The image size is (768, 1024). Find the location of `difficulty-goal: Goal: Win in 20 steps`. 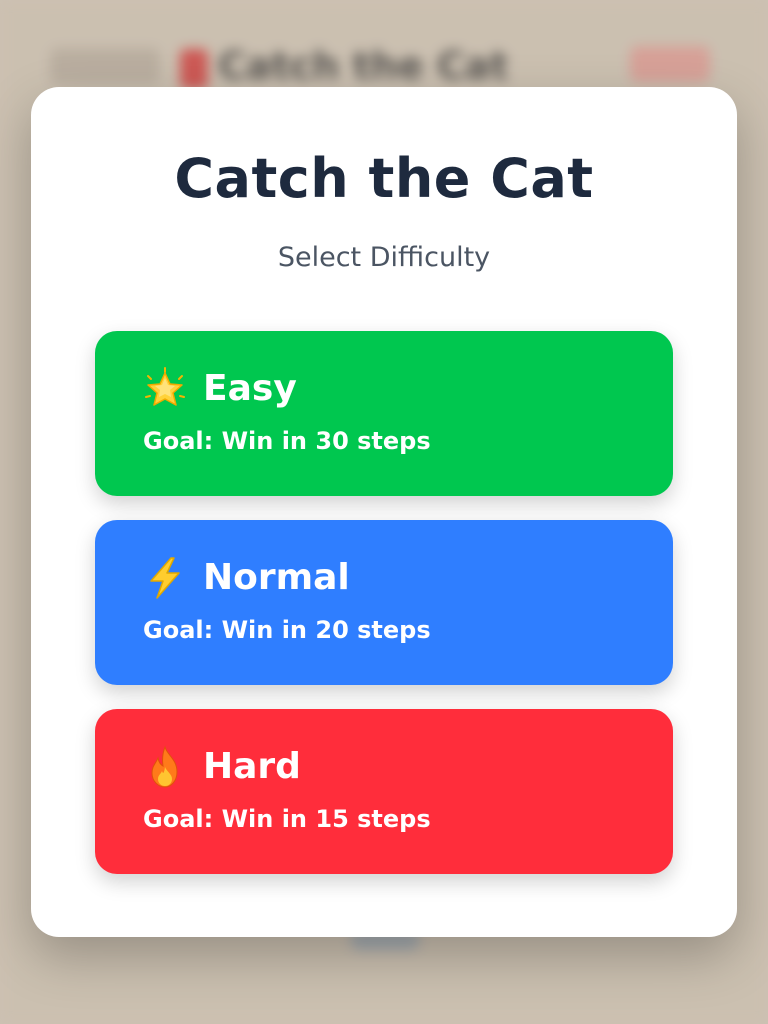

difficulty-goal: Goal: Win in 20 steps is located at coordinates (287, 630).